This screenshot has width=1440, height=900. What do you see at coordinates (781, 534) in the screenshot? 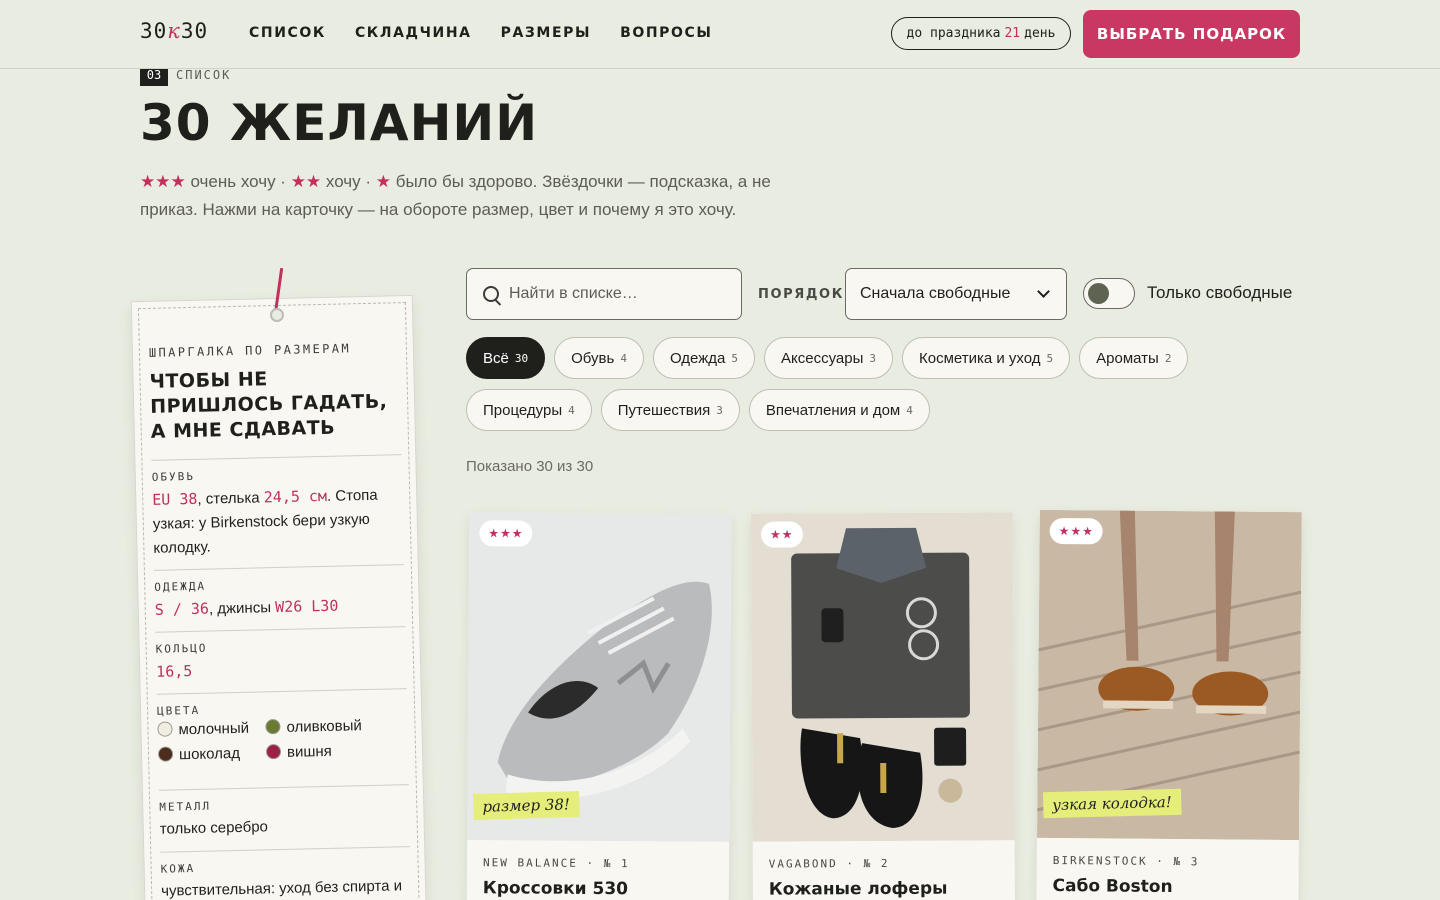
I see `priority-stars: ★★` at bounding box center [781, 534].